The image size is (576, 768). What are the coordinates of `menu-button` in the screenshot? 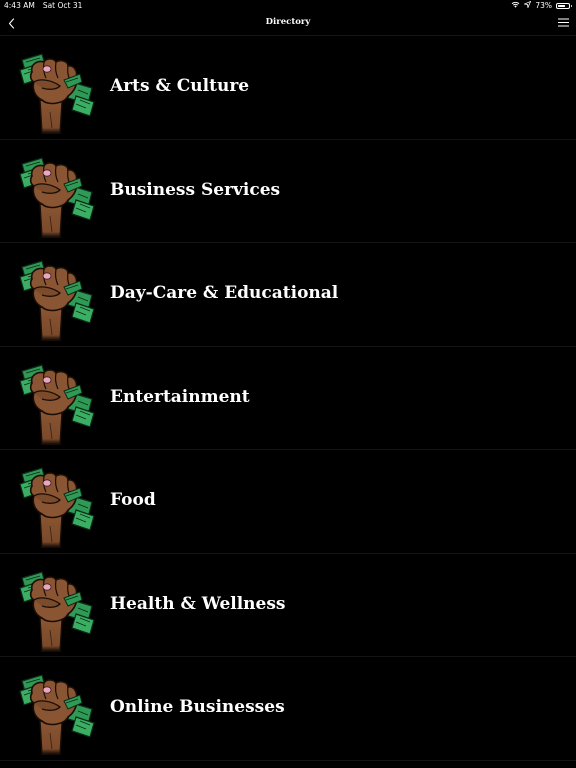 It's located at (563, 22).